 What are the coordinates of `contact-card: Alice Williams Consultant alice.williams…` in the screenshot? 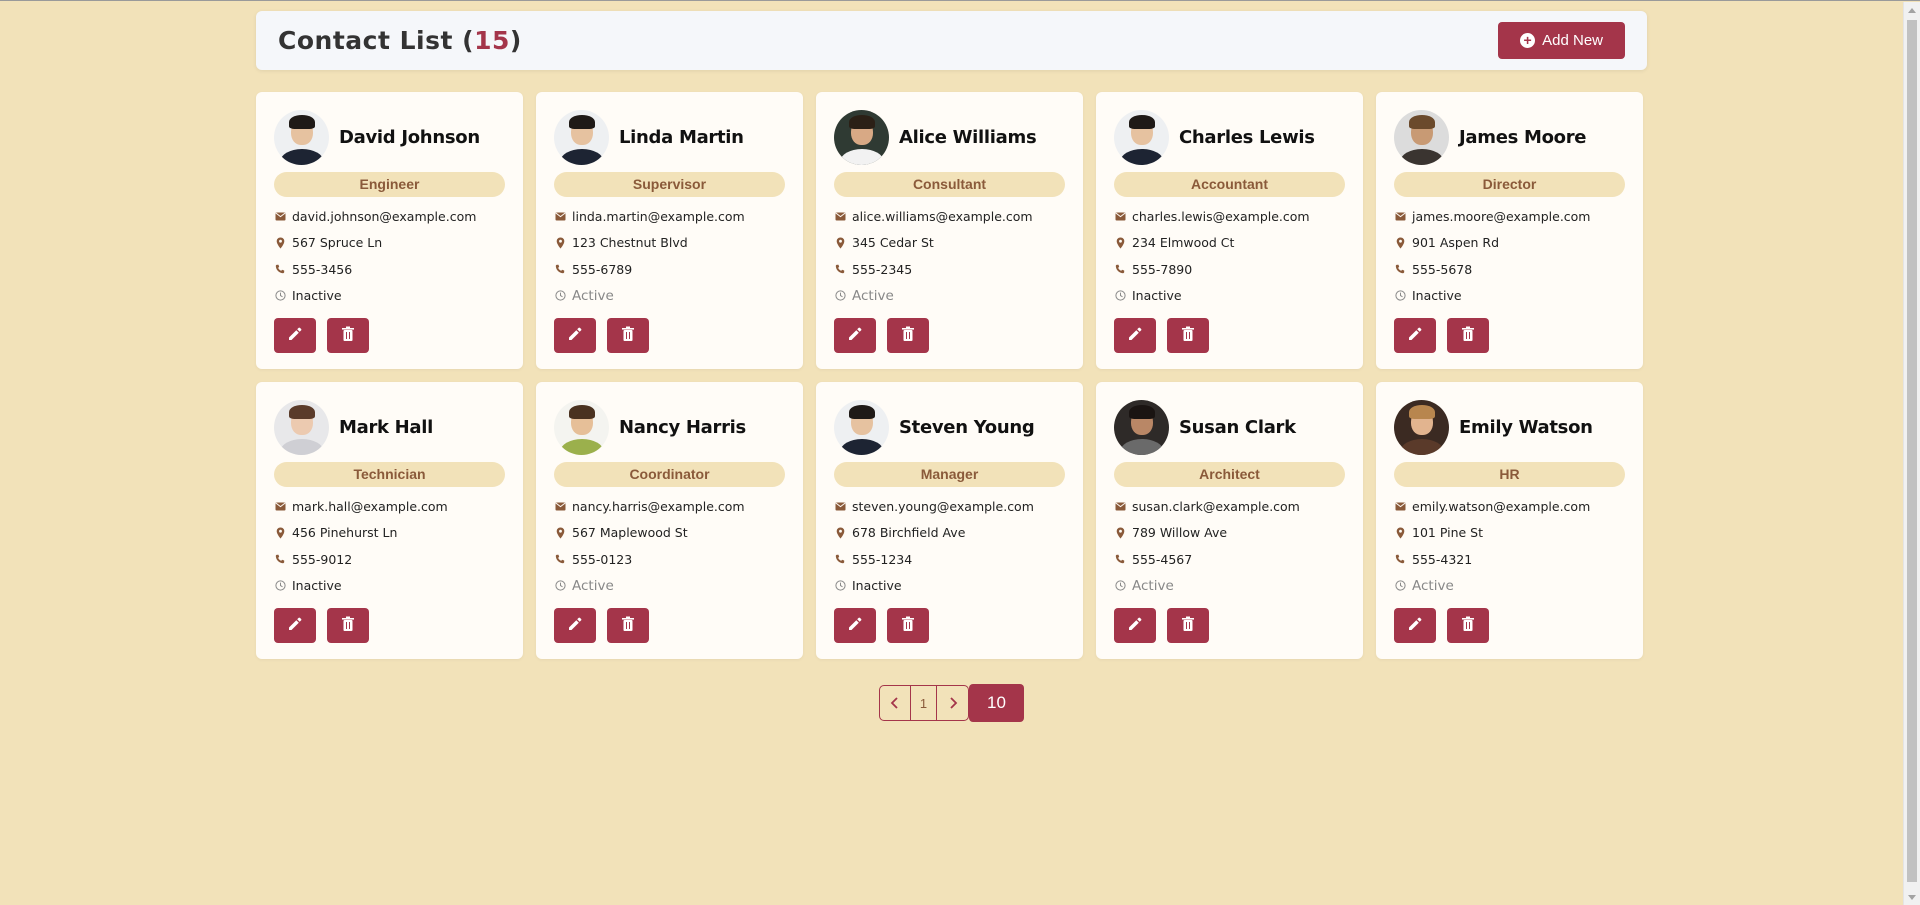 It's located at (949, 230).